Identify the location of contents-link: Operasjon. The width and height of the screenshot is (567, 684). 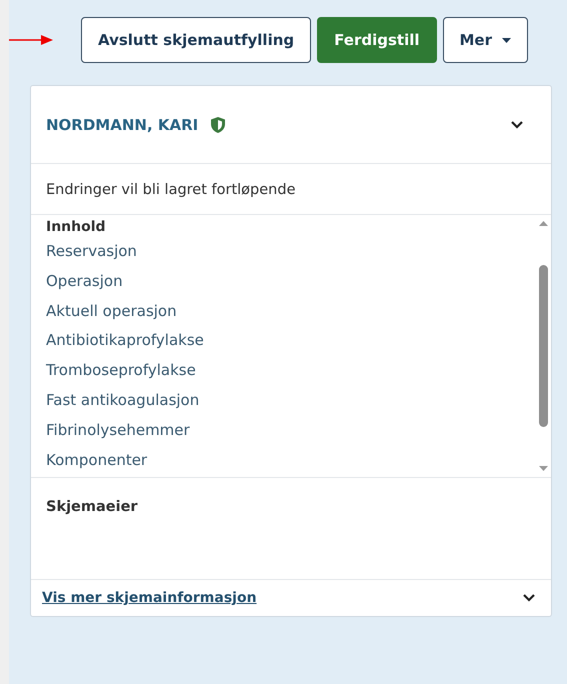
(290, 281).